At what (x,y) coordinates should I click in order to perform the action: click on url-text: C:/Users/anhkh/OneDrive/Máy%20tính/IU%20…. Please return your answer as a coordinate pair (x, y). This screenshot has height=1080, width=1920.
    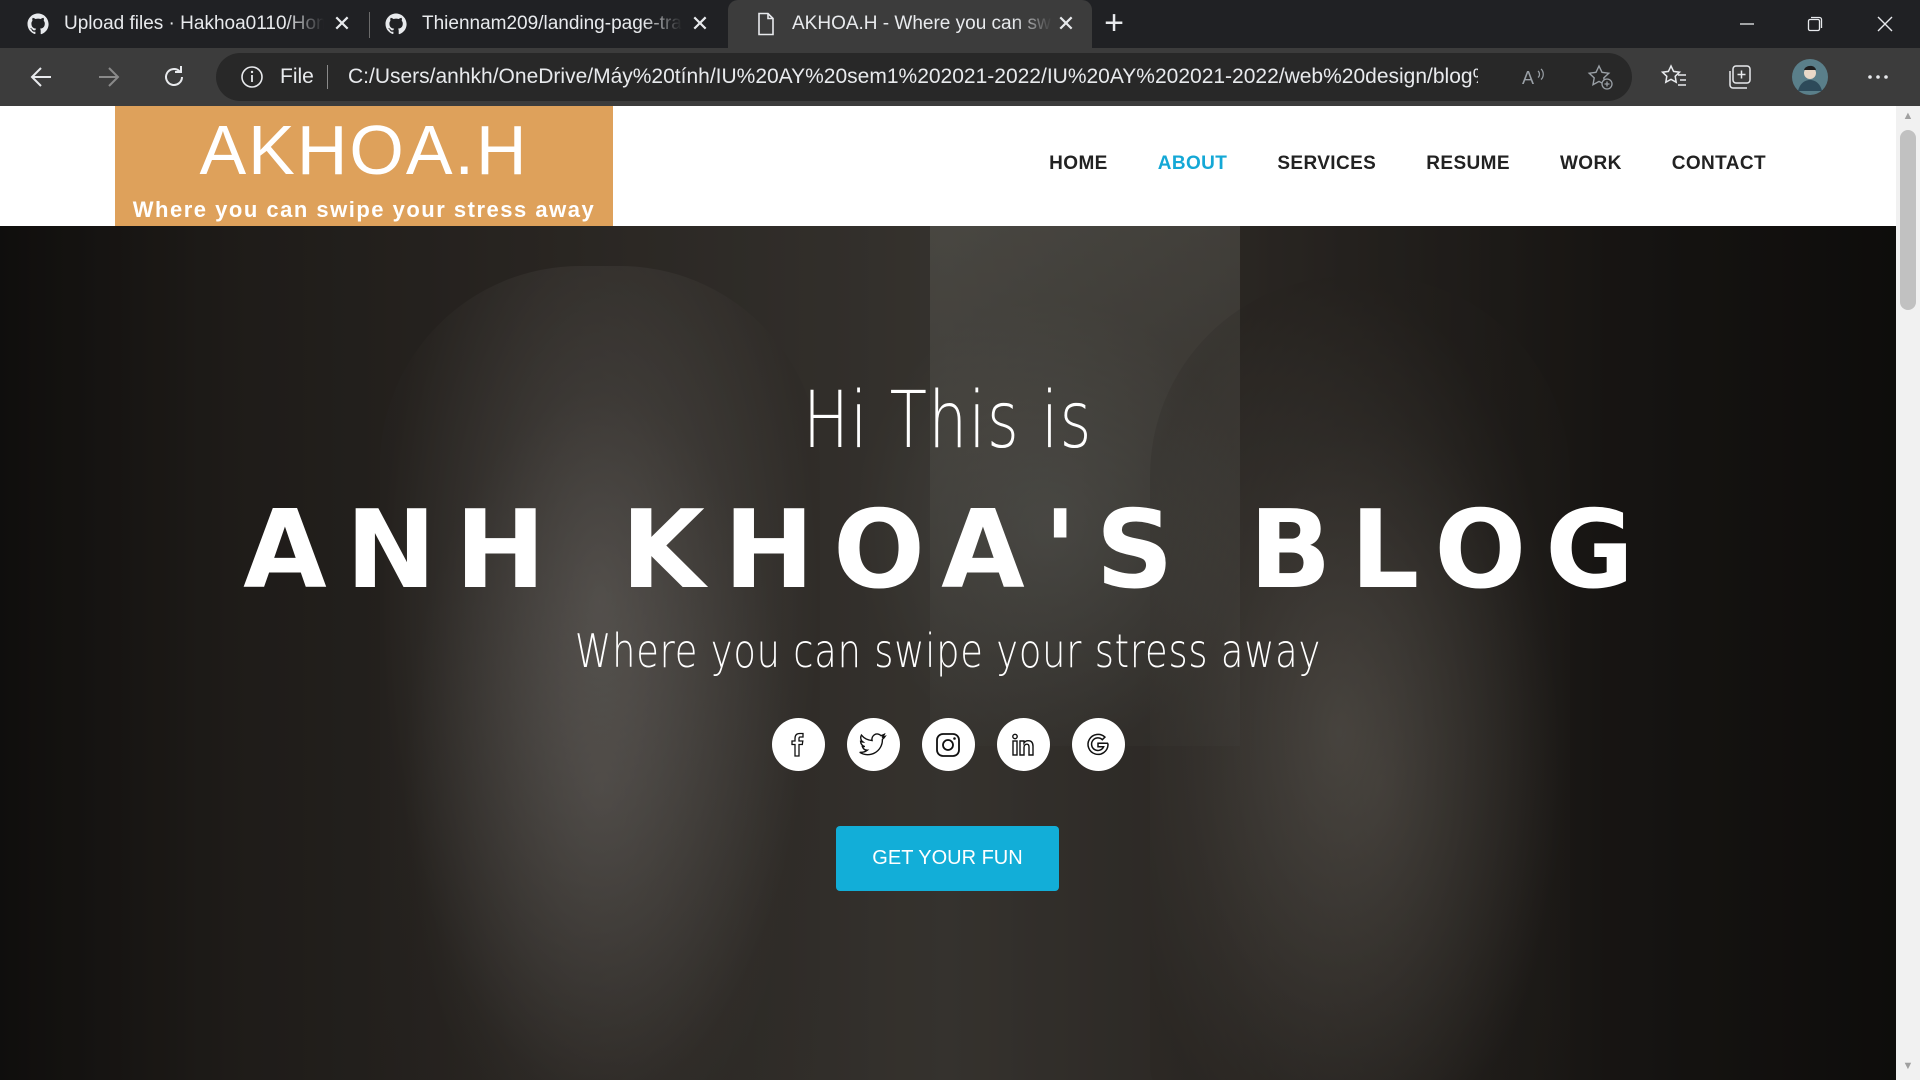
    Looking at the image, I should click on (913, 77).